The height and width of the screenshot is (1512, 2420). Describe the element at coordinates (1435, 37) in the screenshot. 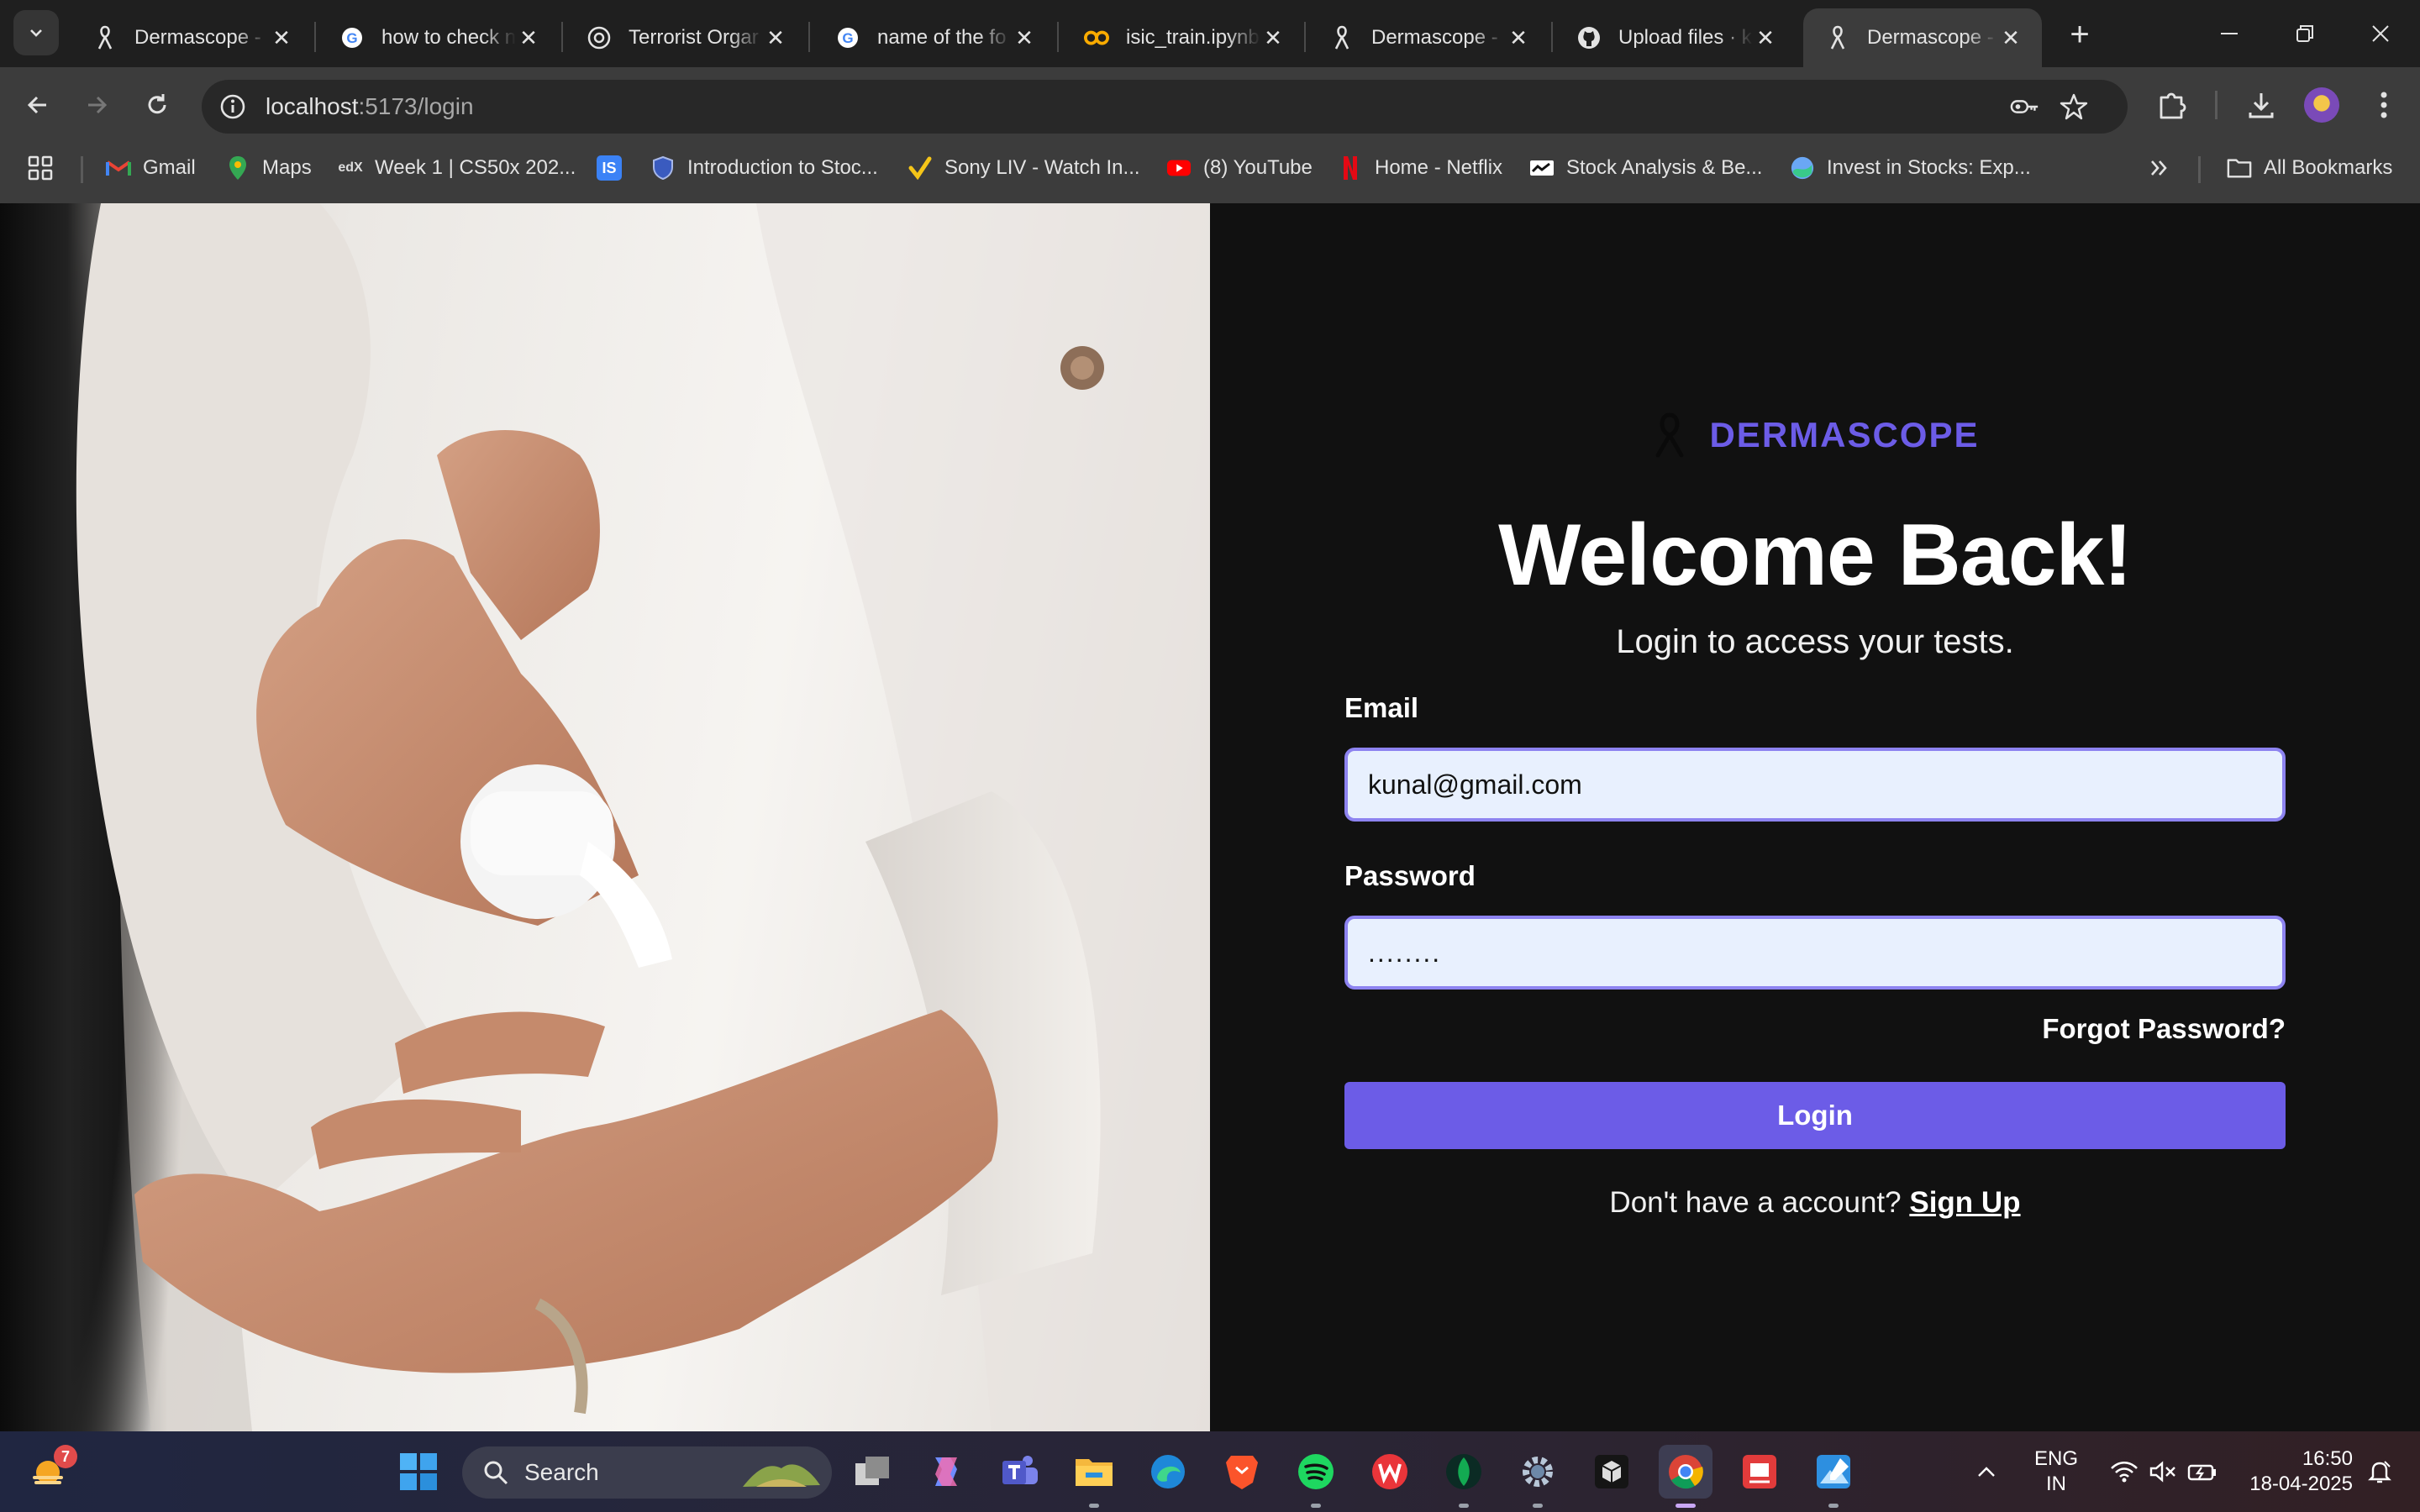

I see `tab-title: Dermascope -` at that location.